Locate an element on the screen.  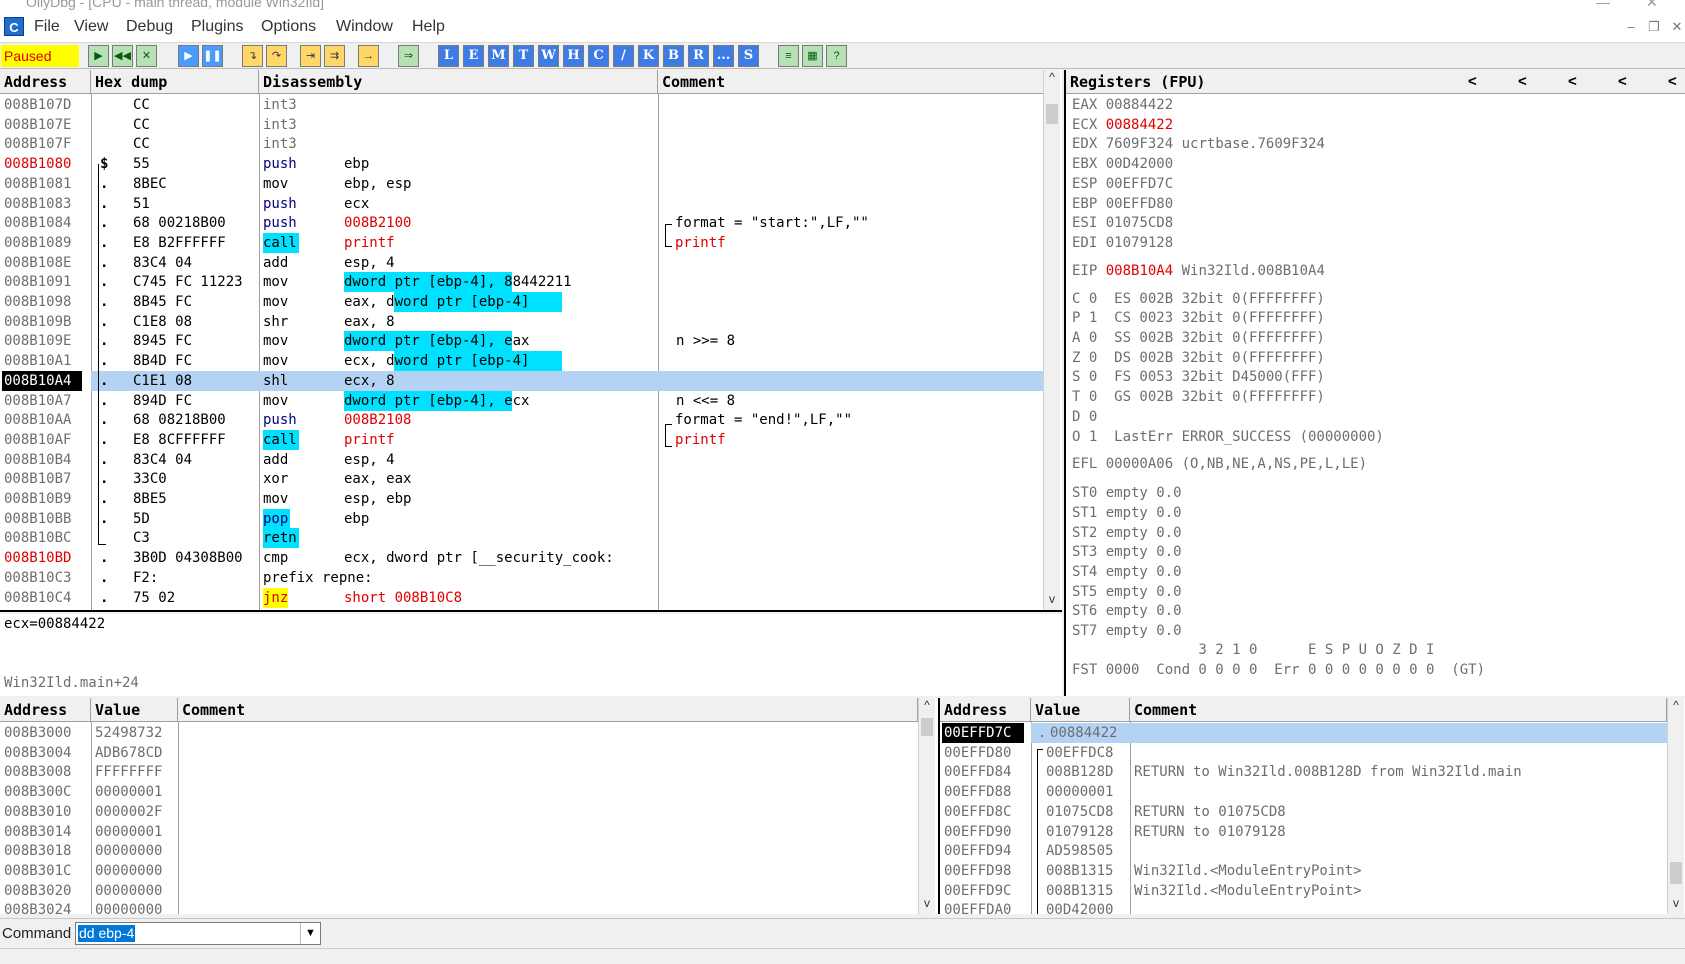
dump-scrollbar: ^ v is located at coordinates (926, 806).